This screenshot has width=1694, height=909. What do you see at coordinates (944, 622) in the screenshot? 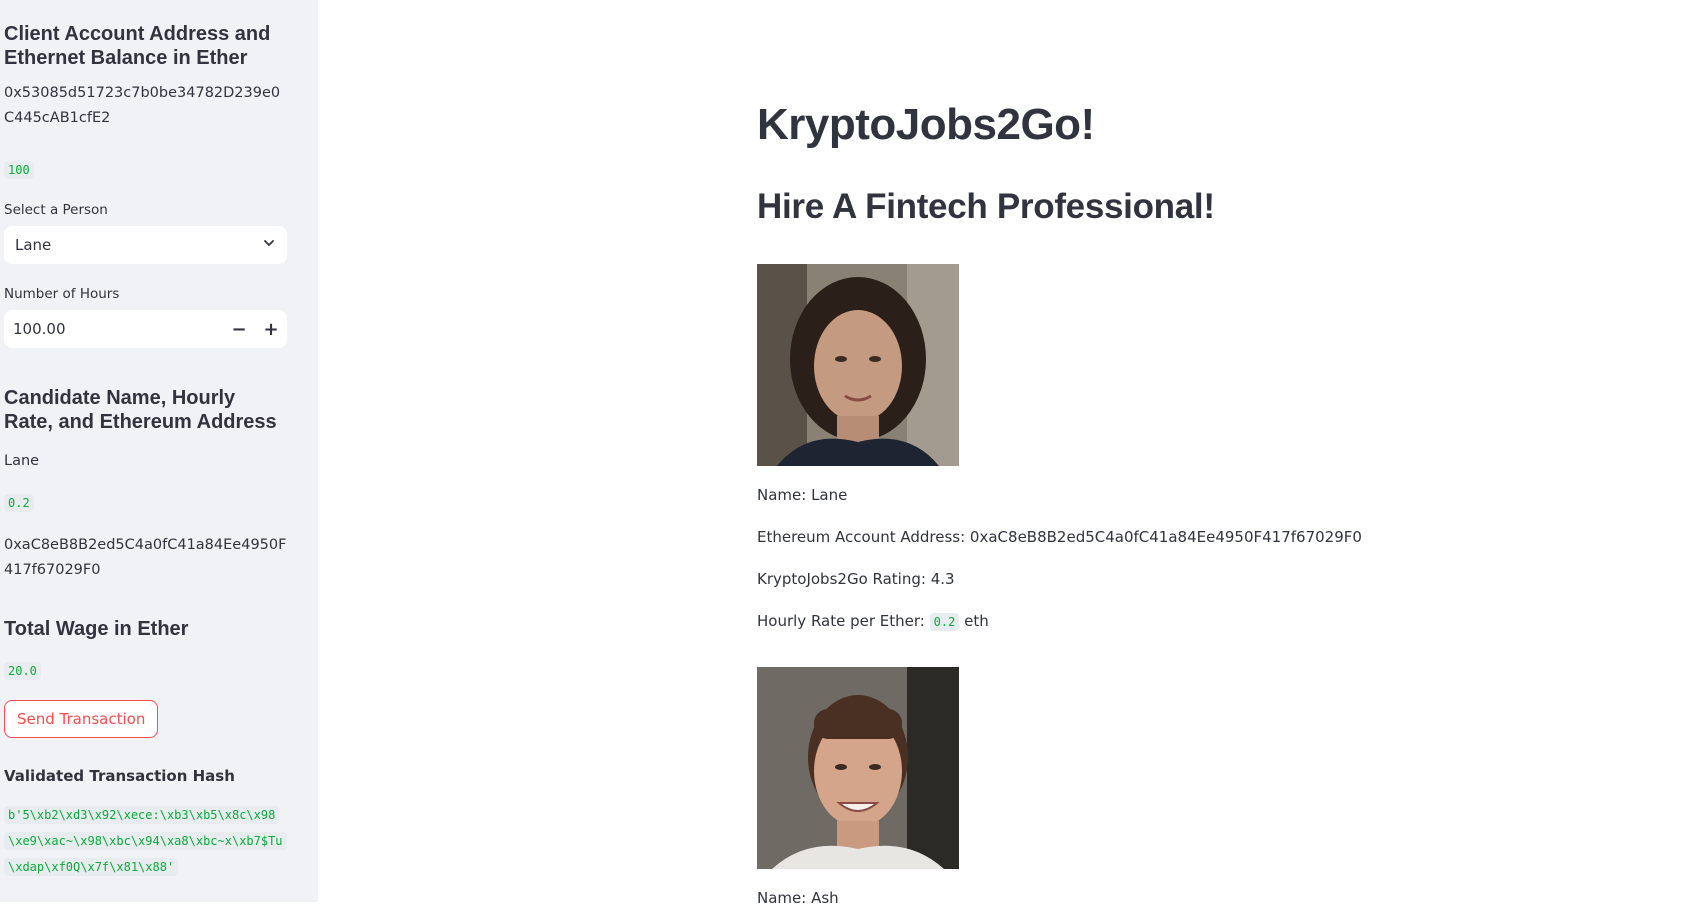
I see `rate-value: 0.2` at bounding box center [944, 622].